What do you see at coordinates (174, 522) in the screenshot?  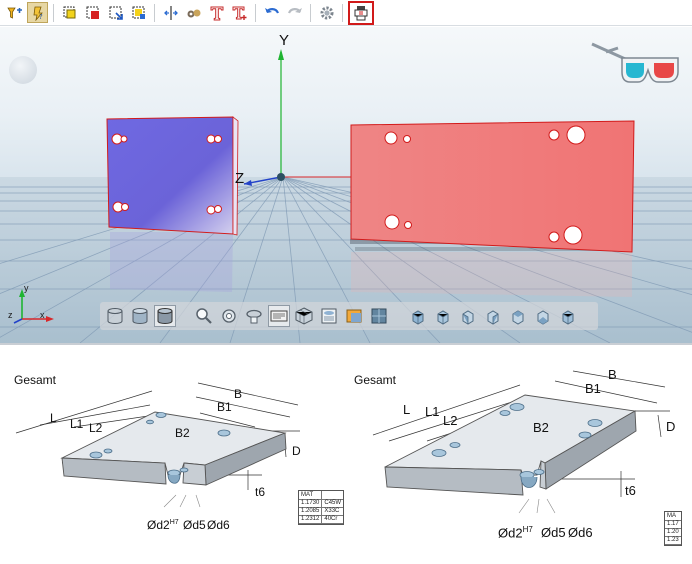 I see `drawing-1-h7-text: H7` at bounding box center [174, 522].